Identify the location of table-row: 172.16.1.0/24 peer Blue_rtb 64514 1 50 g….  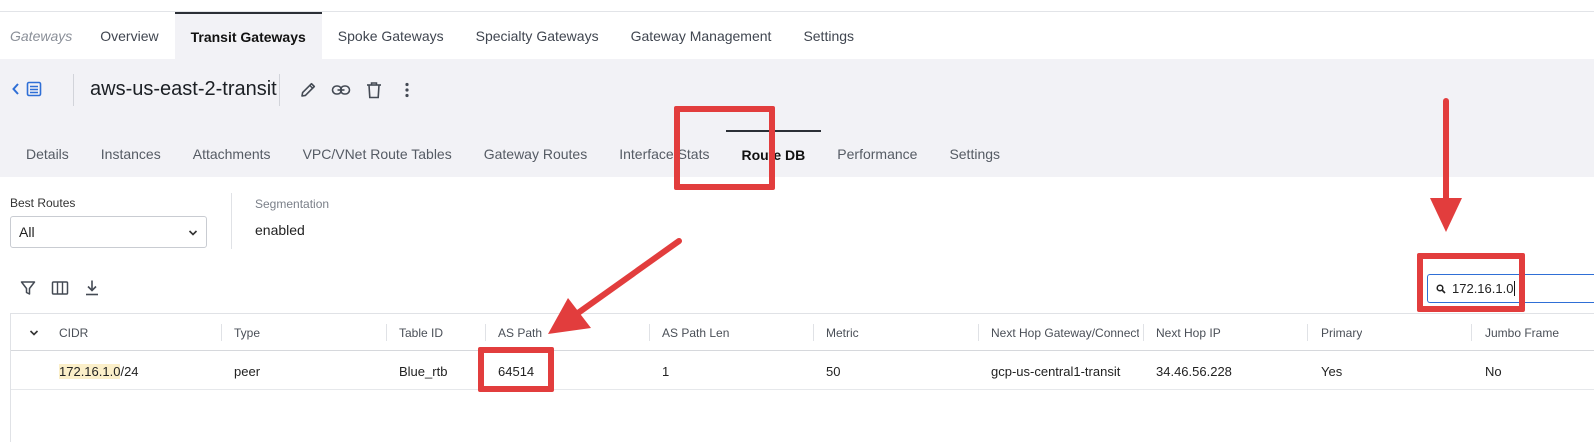
(802, 371).